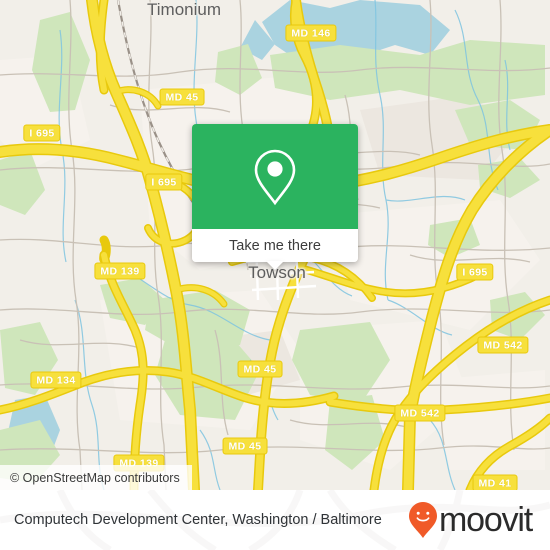 This screenshot has width=550, height=550. I want to click on map-pin-icon, so click(275, 177).